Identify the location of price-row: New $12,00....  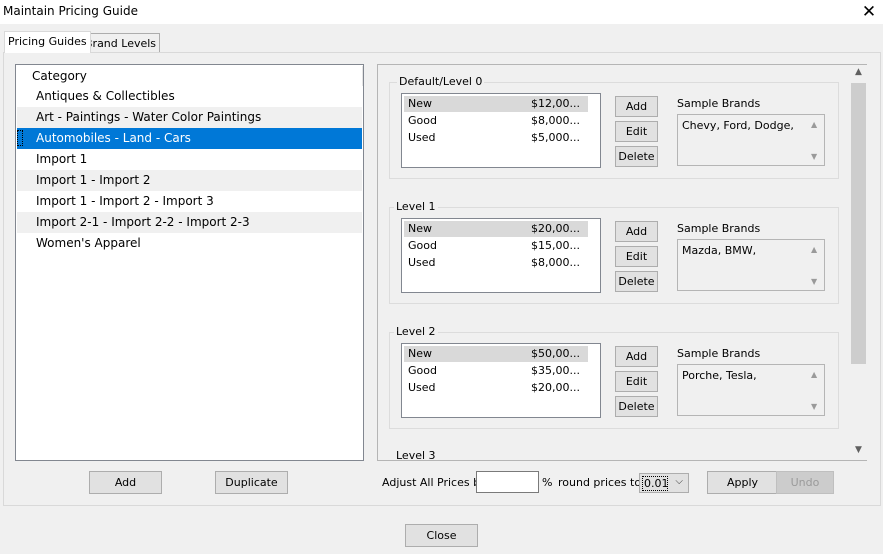
(496, 104).